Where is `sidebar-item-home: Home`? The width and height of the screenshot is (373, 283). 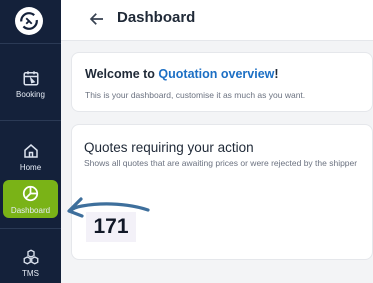 sidebar-item-home: Home is located at coordinates (30, 156).